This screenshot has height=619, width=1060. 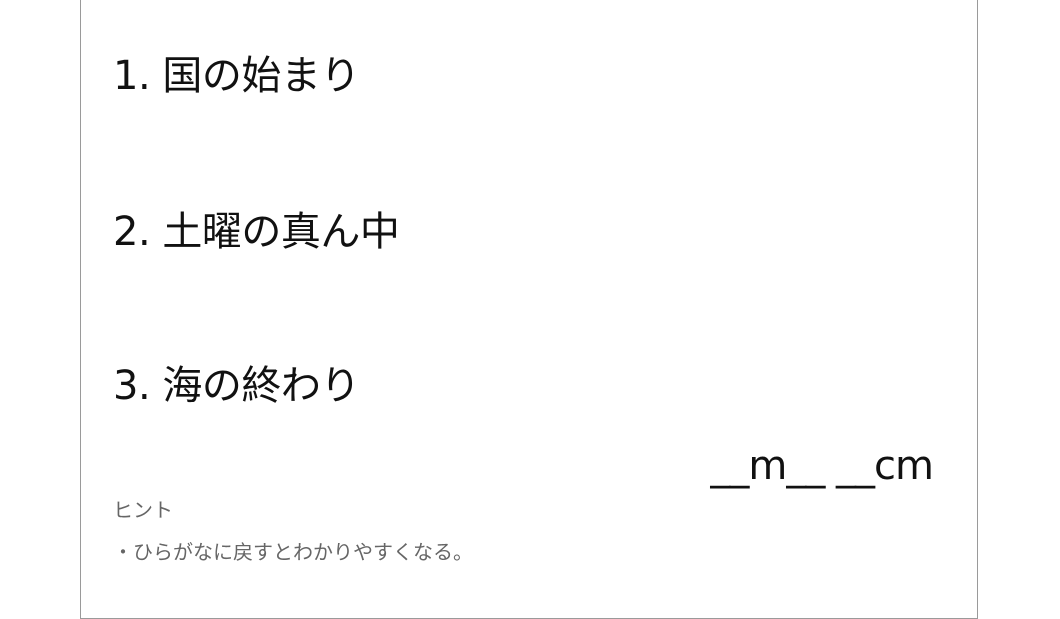 I want to click on riddle-1: 1. 国の始まり, so click(x=236, y=76).